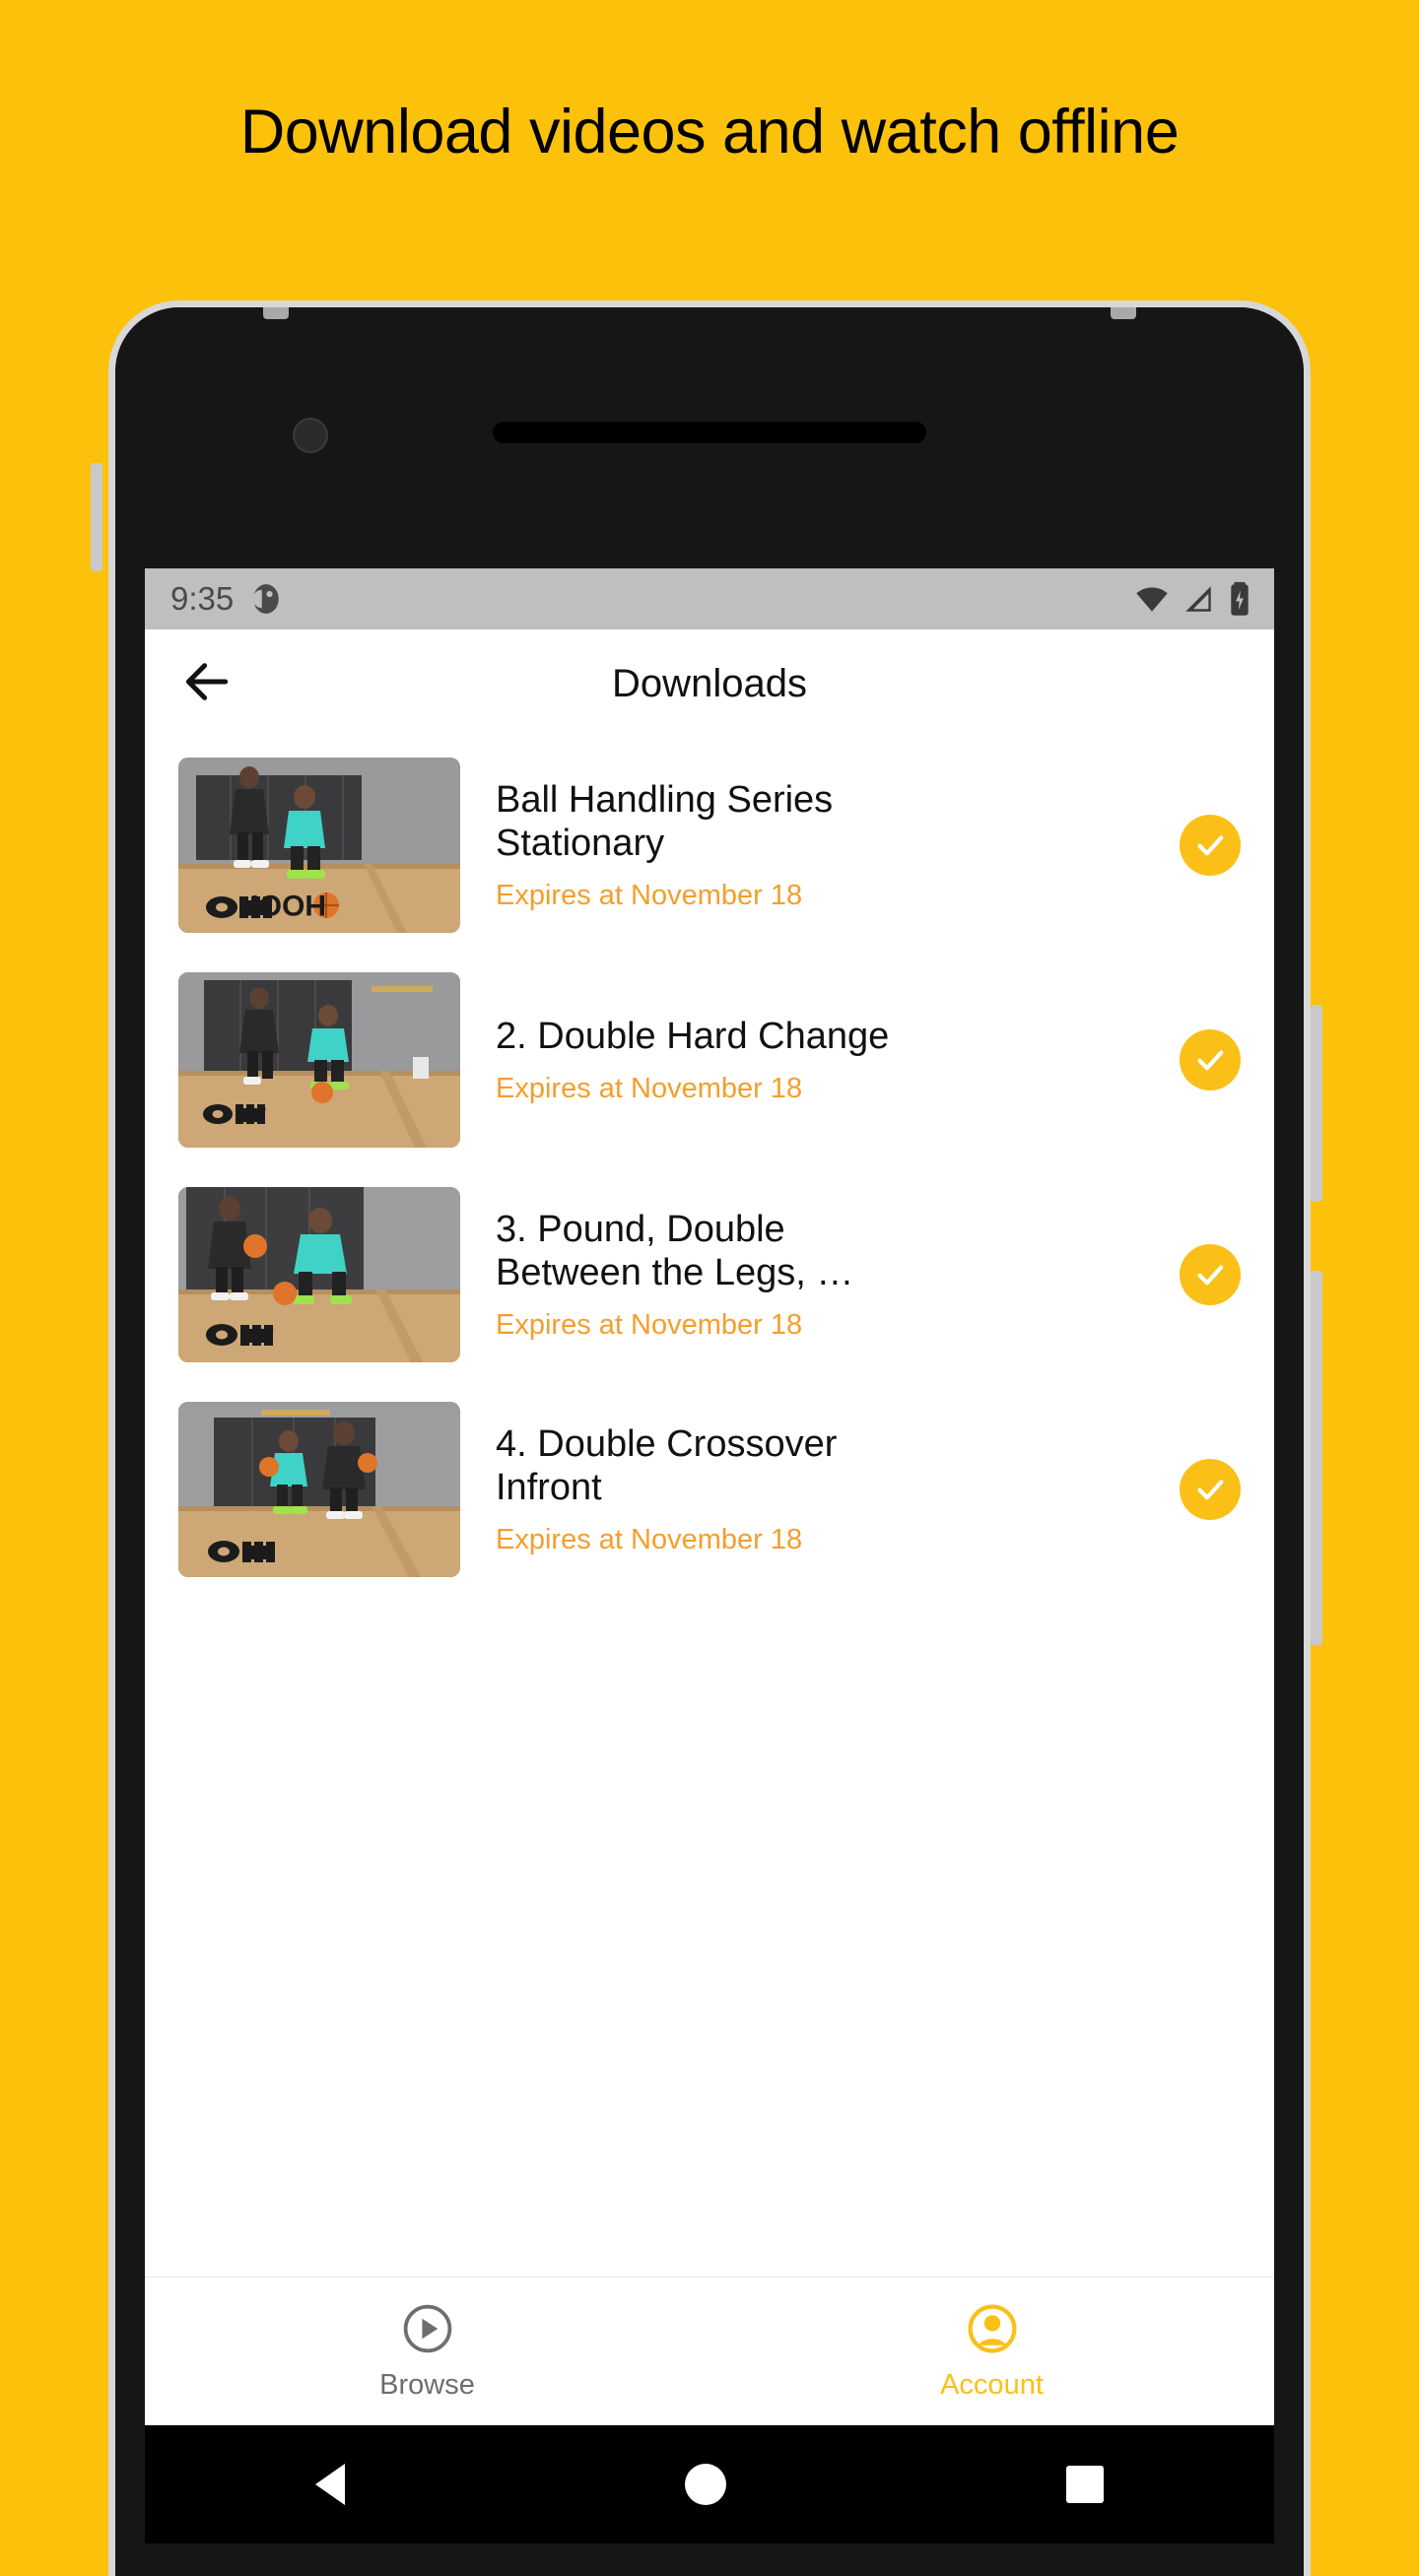 This screenshot has height=2576, width=1419. What do you see at coordinates (329, 2485) in the screenshot?
I see `triangle-back-icon` at bounding box center [329, 2485].